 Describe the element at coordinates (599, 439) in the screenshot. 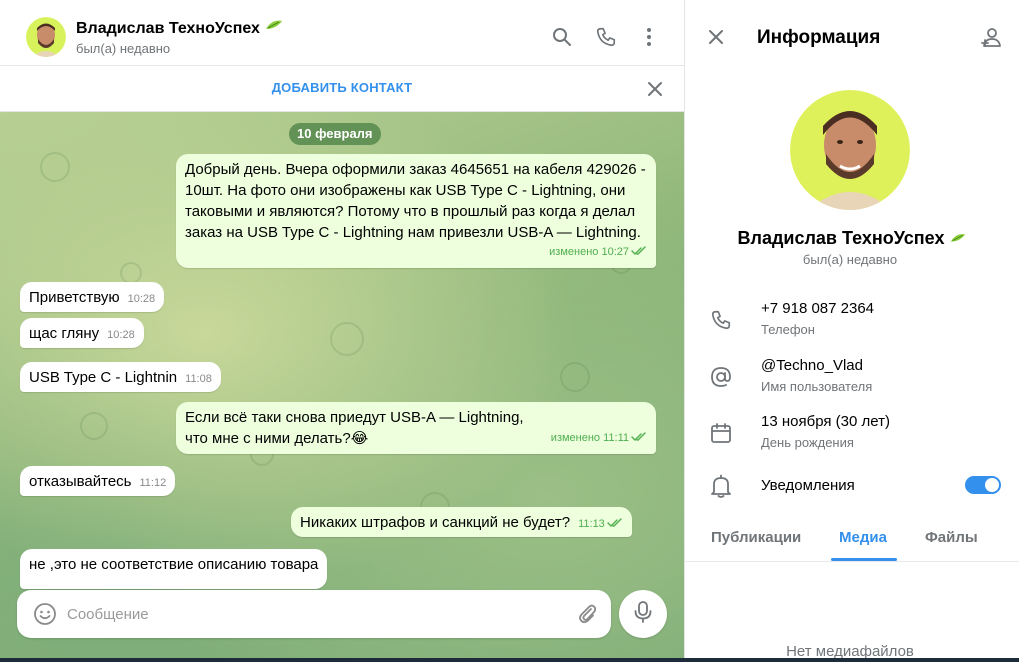

I see `message-time: изменено 11:11` at that location.